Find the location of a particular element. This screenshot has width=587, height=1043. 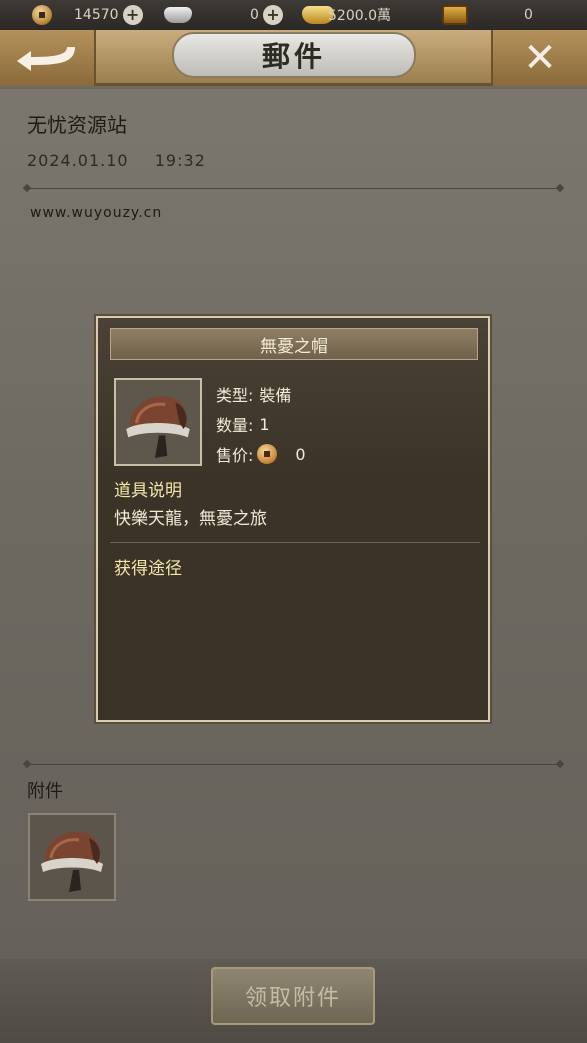

item-name-bar: 無憂之帽 is located at coordinates (294, 344).